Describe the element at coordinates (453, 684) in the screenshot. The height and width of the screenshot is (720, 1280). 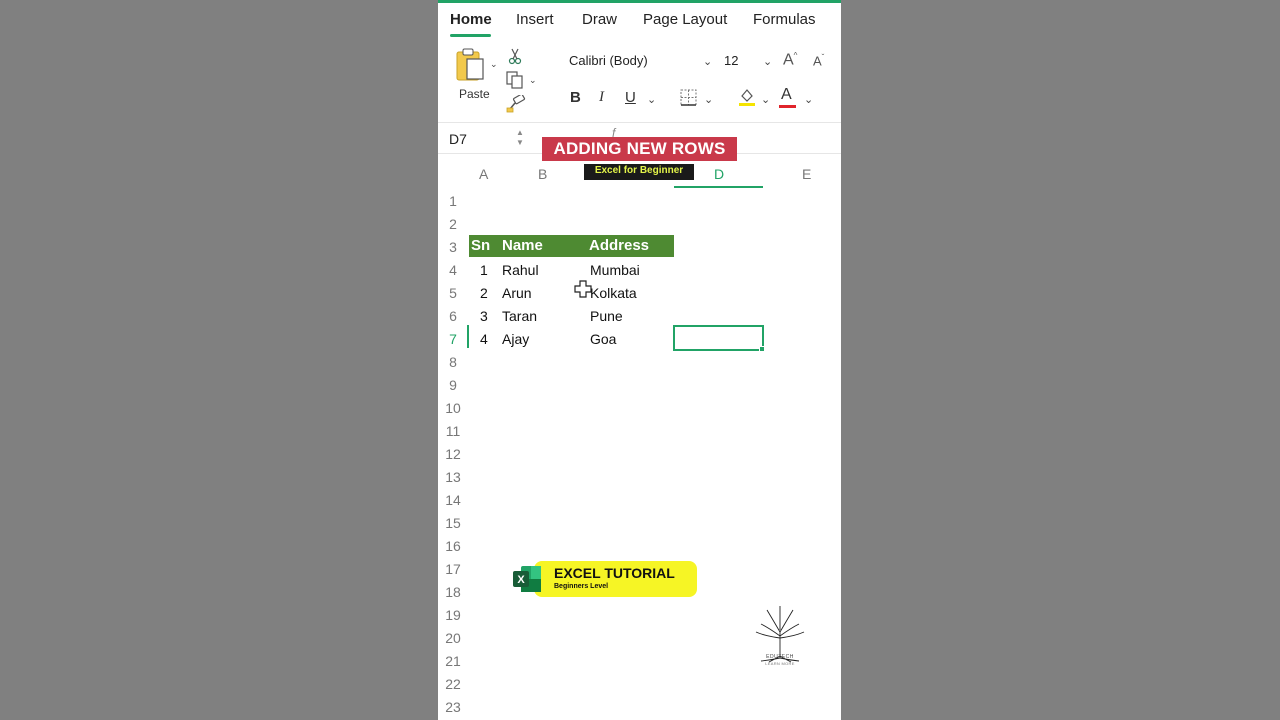
I see `row-header: 22` at that location.